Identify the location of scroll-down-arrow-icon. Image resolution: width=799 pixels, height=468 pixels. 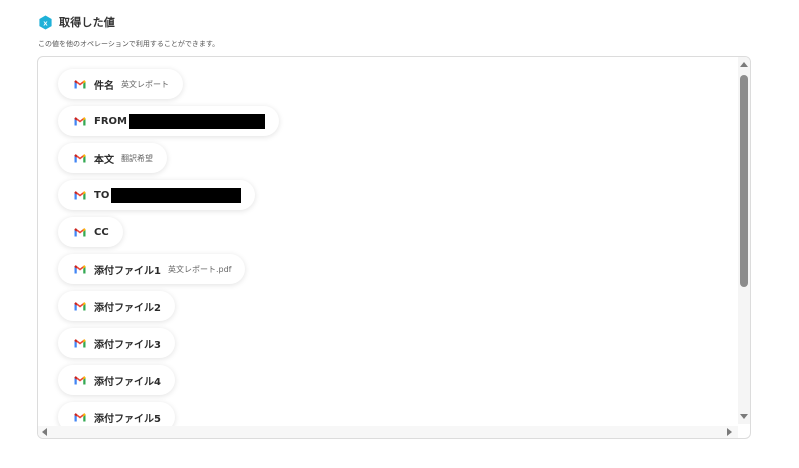
(744, 416).